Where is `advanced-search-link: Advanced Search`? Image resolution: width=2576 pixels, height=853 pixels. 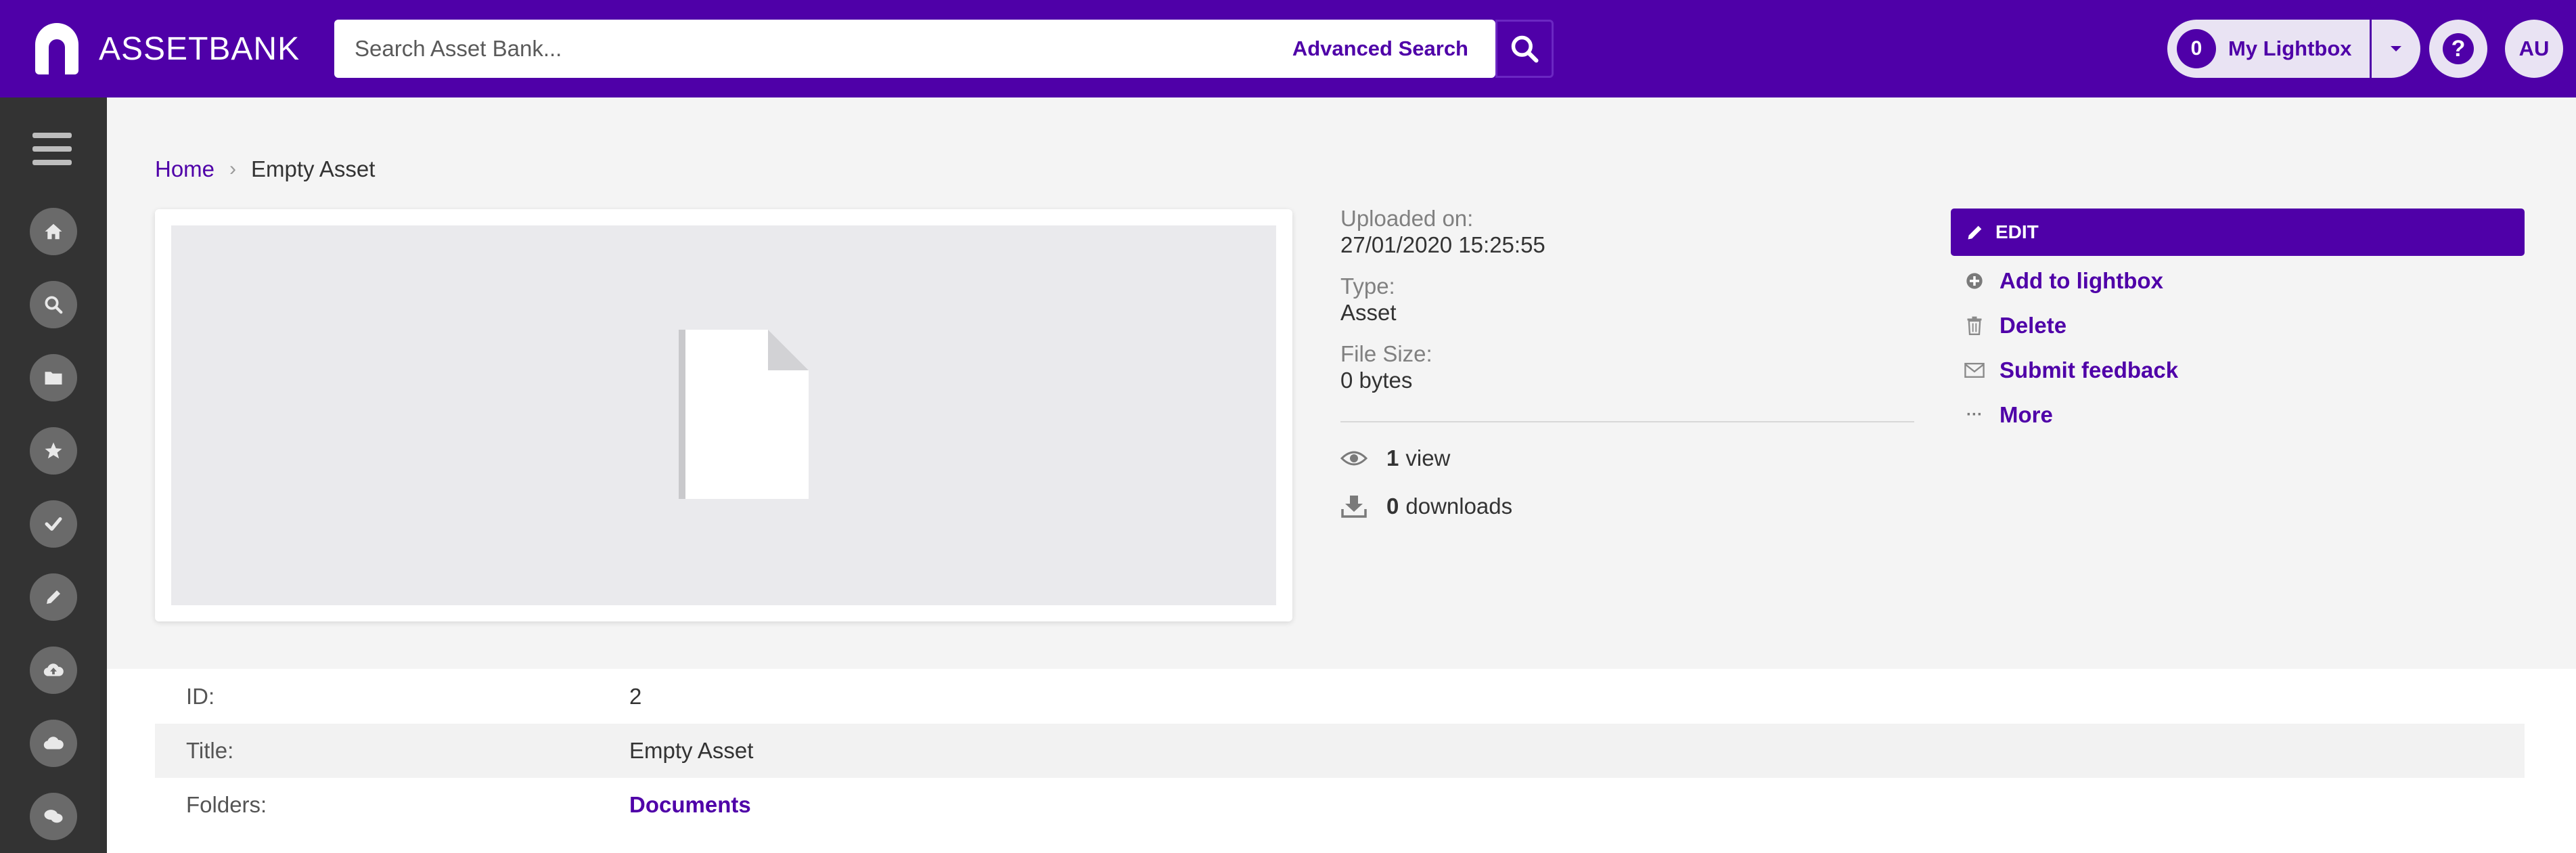 advanced-search-link: Advanced Search is located at coordinates (1380, 49).